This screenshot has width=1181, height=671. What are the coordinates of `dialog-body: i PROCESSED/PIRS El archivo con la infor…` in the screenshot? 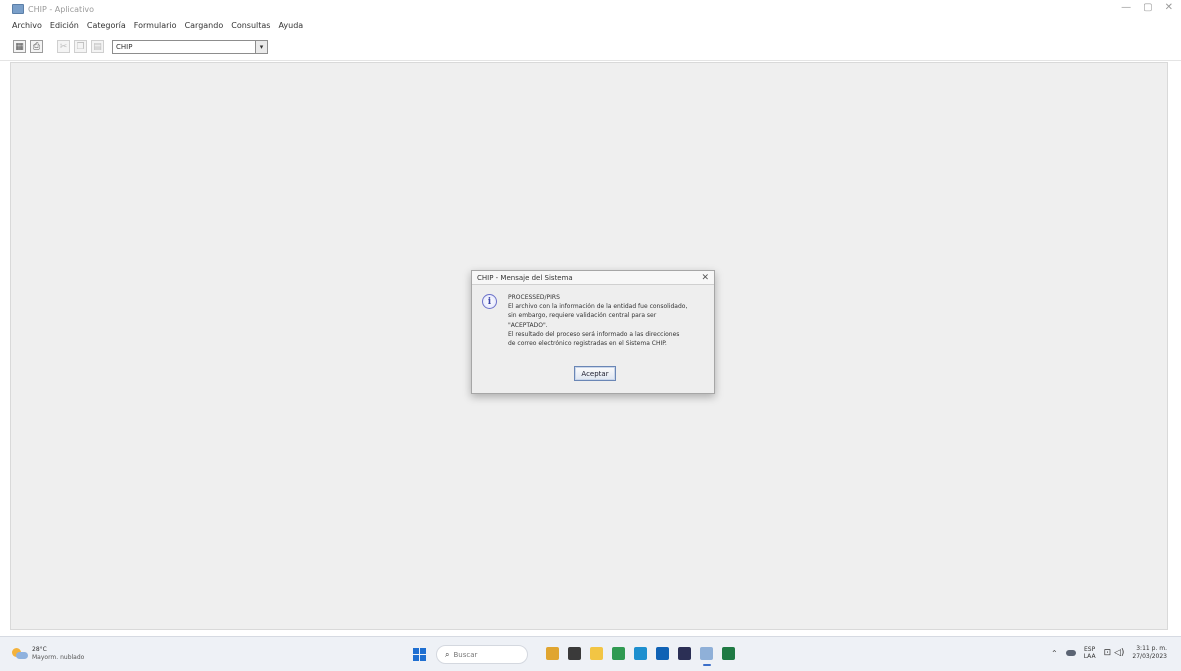 It's located at (593, 316).